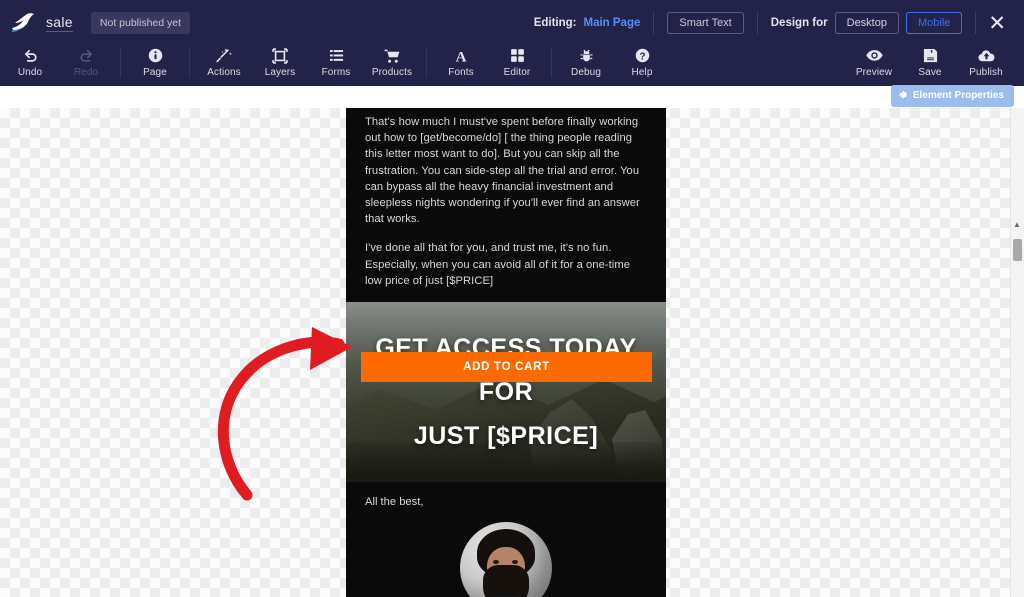 The image size is (1024, 597). Describe the element at coordinates (23, 23) in the screenshot. I see `swallow-bird-logo-icon` at that location.